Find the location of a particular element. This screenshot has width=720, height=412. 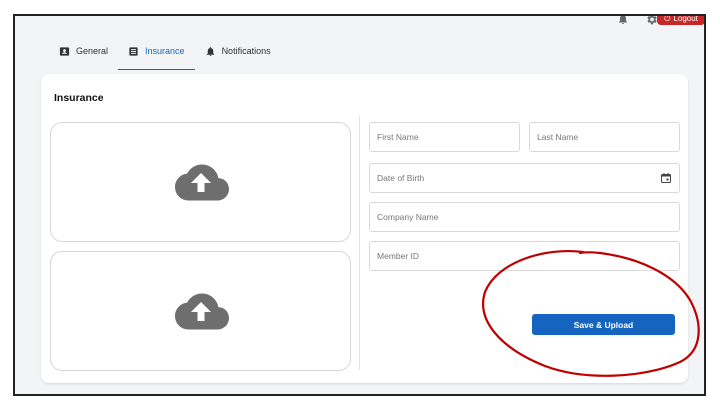

logout-button: ⏻ Logout is located at coordinates (680, 19).